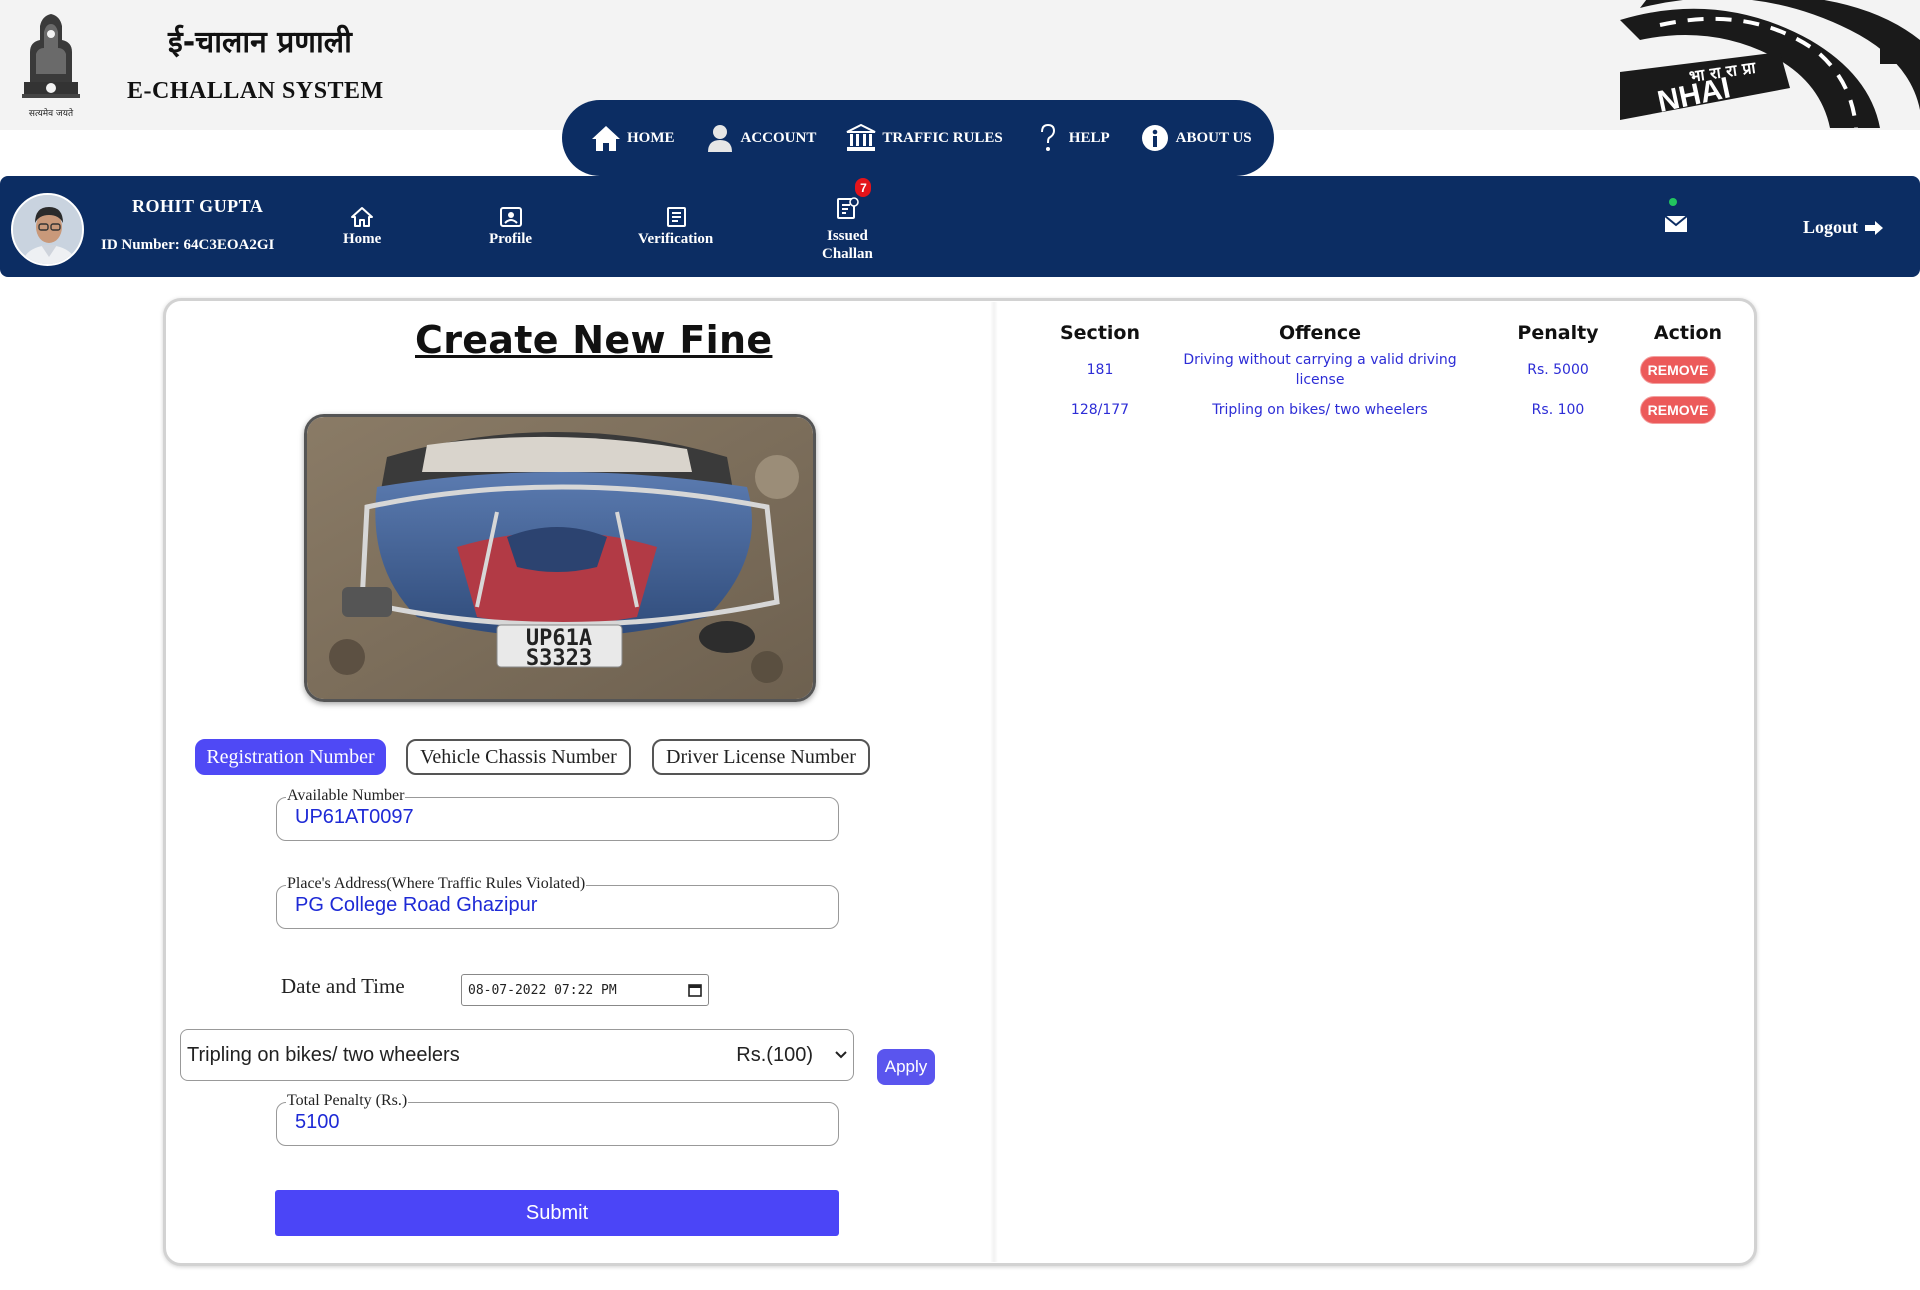 The width and height of the screenshot is (1920, 1290). What do you see at coordinates (518, 757) in the screenshot?
I see `tab-vehicle-chassis-number: Vehicle Chassis Number` at bounding box center [518, 757].